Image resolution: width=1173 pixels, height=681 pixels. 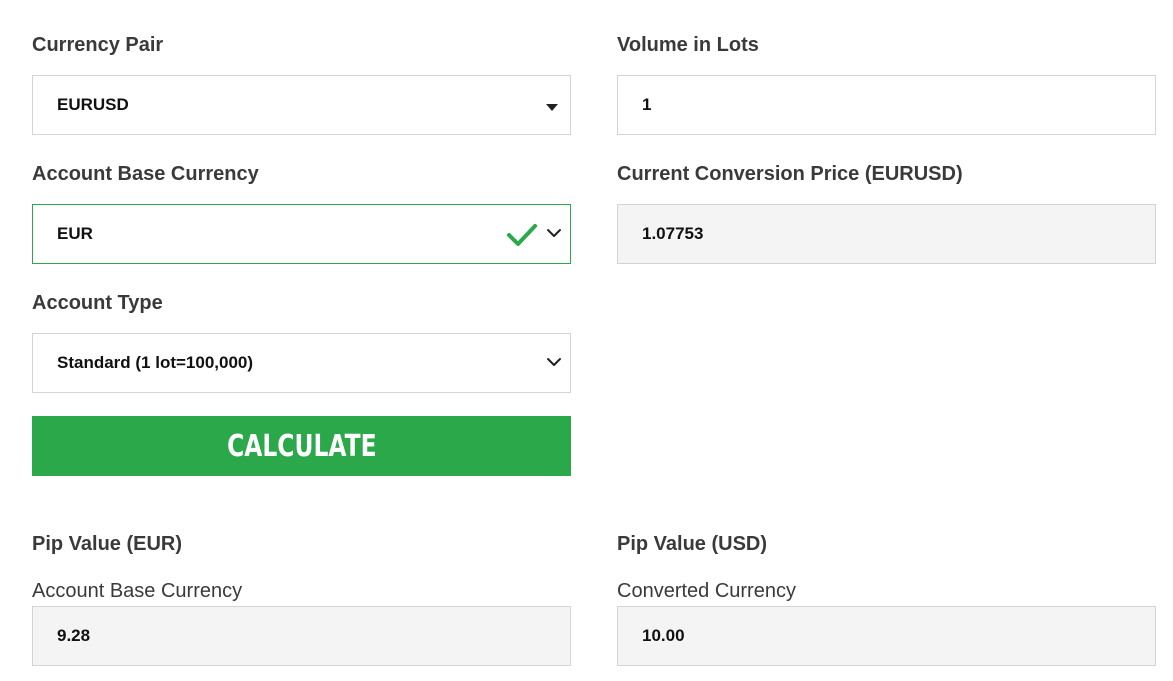 What do you see at coordinates (706, 591) in the screenshot?
I see `pip-value-converted-sublabel: Converted Currency` at bounding box center [706, 591].